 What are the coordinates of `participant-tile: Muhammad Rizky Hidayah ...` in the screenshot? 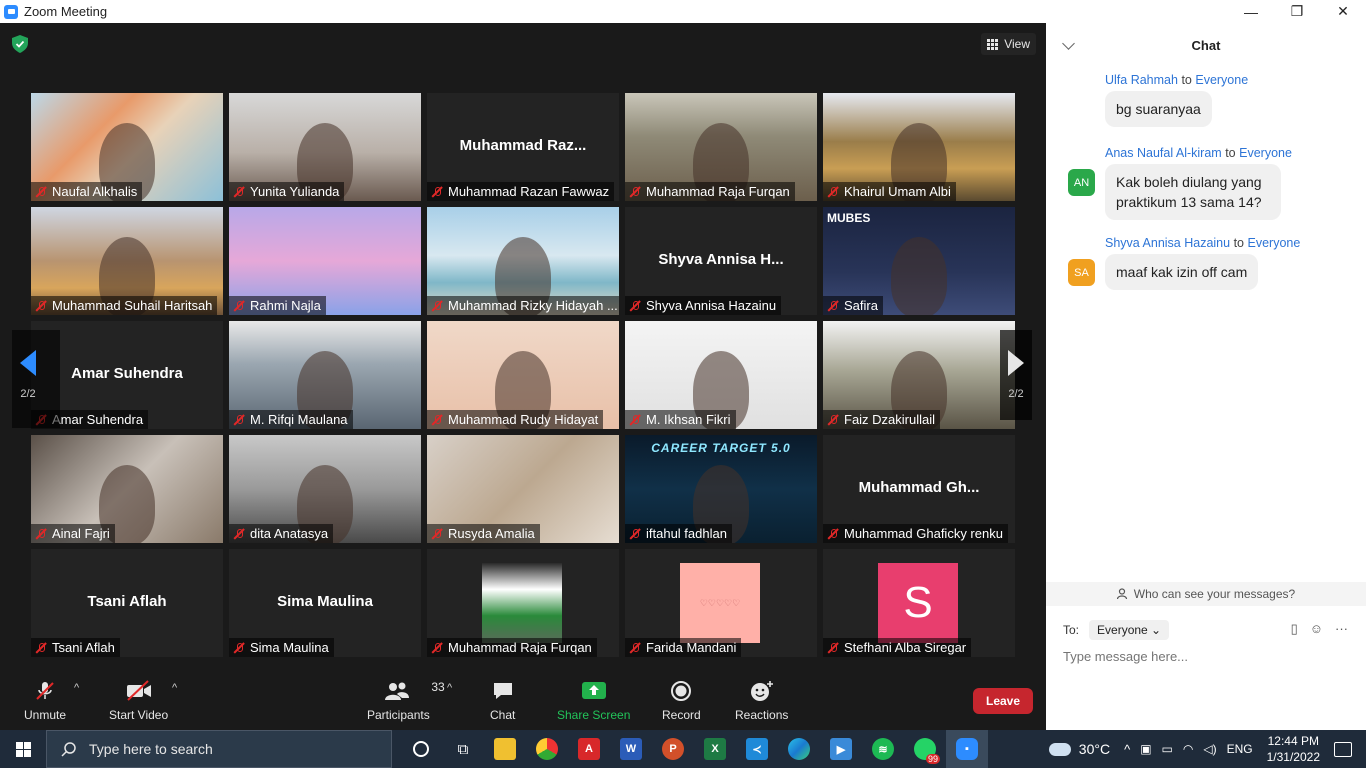 It's located at (523, 261).